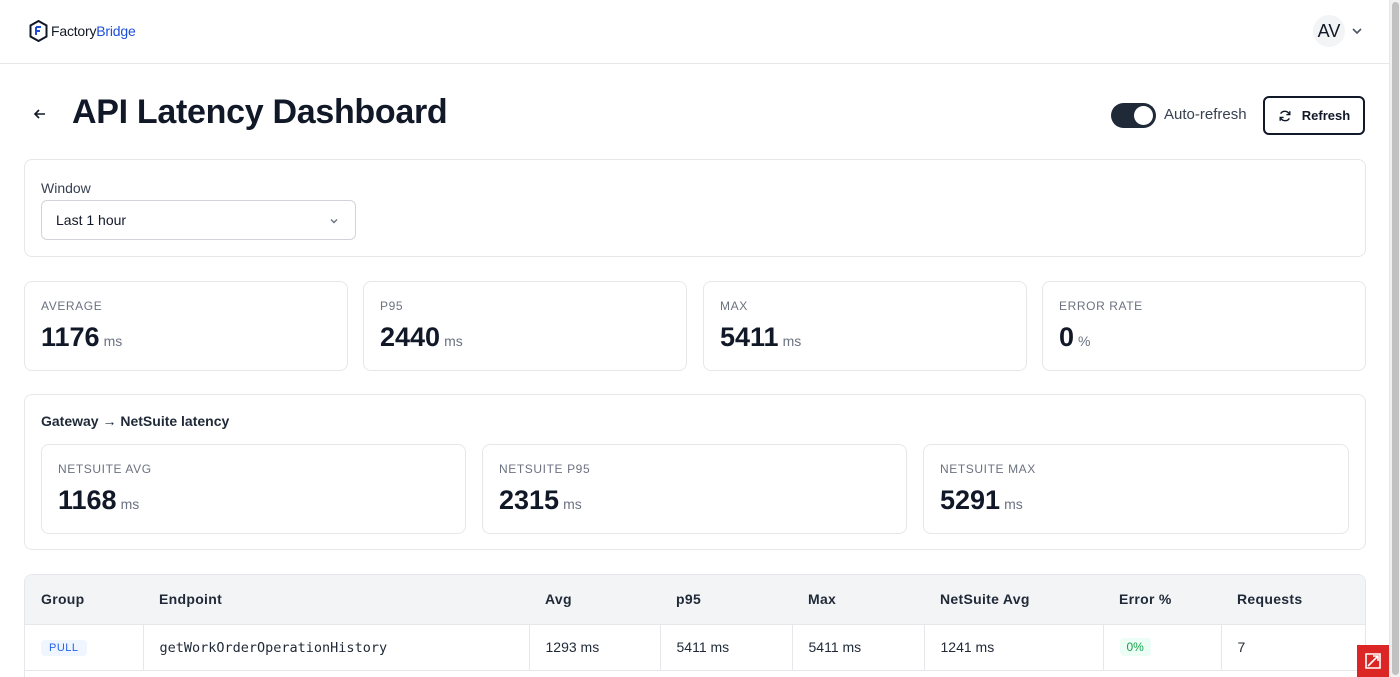 This screenshot has height=677, width=1400. What do you see at coordinates (749, 337) in the screenshot?
I see `stat-value: 5411` at bounding box center [749, 337].